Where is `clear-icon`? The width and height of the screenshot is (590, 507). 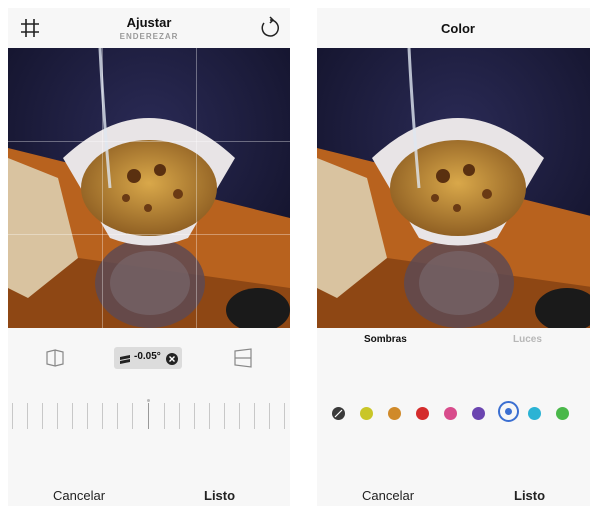
clear-icon is located at coordinates (172, 361).